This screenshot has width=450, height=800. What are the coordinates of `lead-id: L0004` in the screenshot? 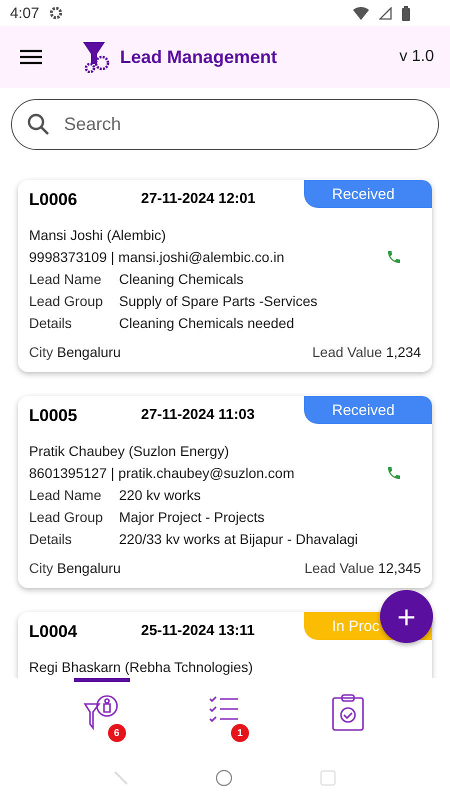 It's located at (53, 632).